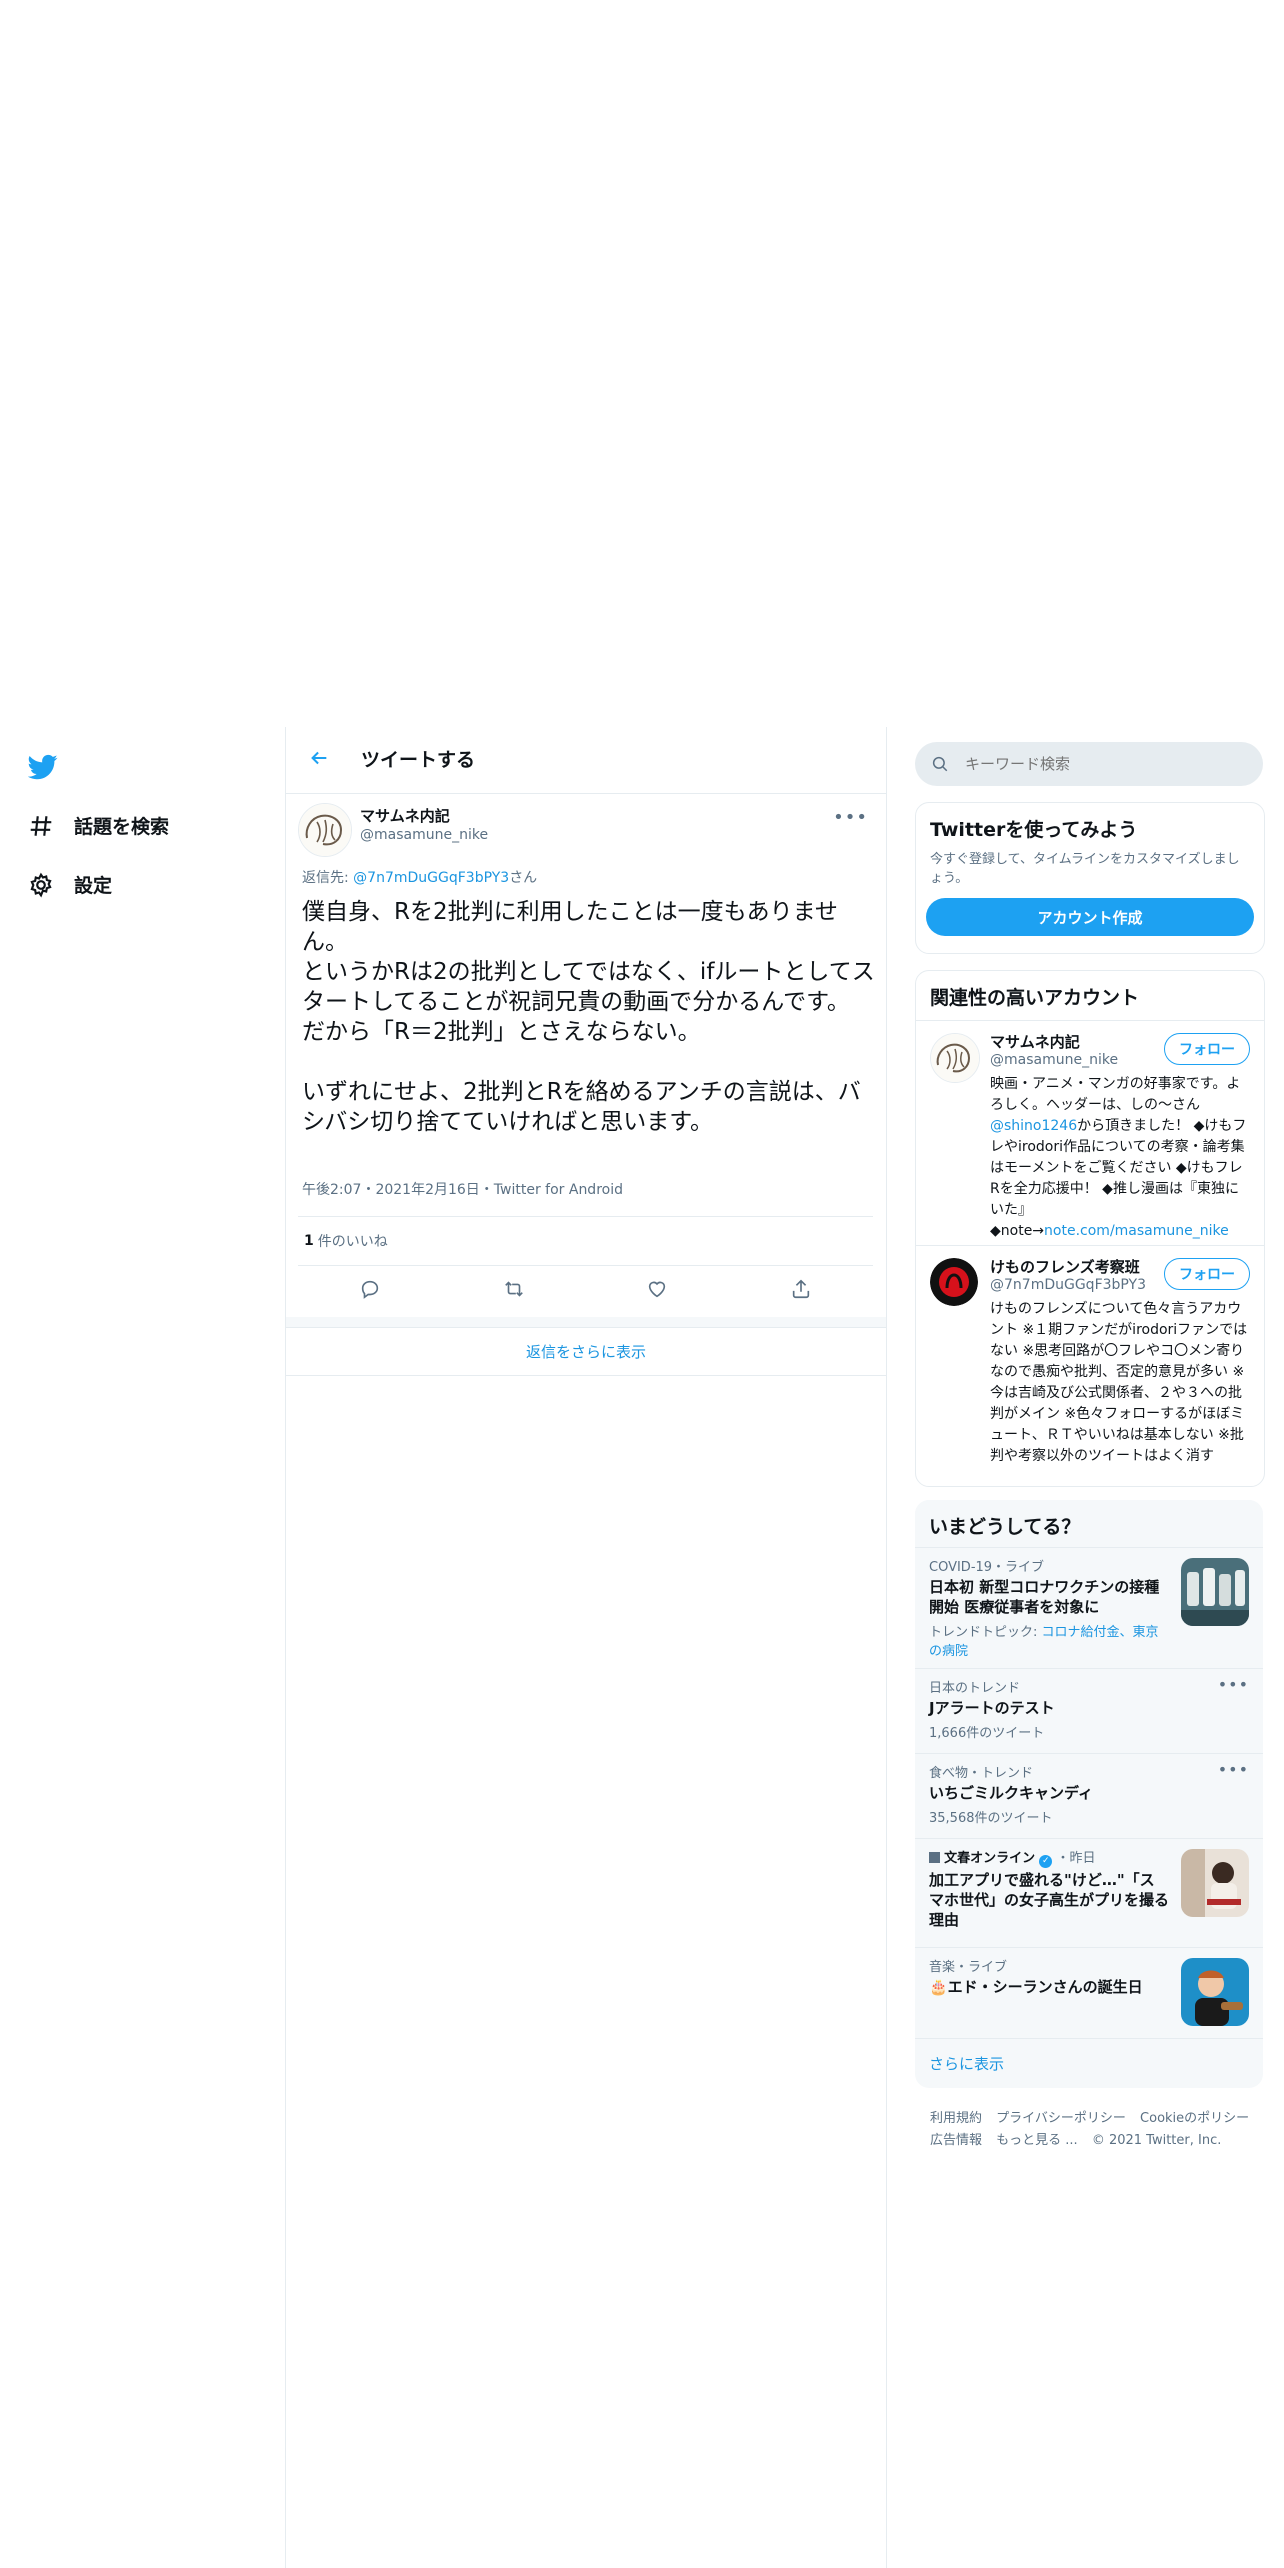 The height and width of the screenshot is (2568, 1284). I want to click on nav-settings-label: 設定, so click(93, 886).